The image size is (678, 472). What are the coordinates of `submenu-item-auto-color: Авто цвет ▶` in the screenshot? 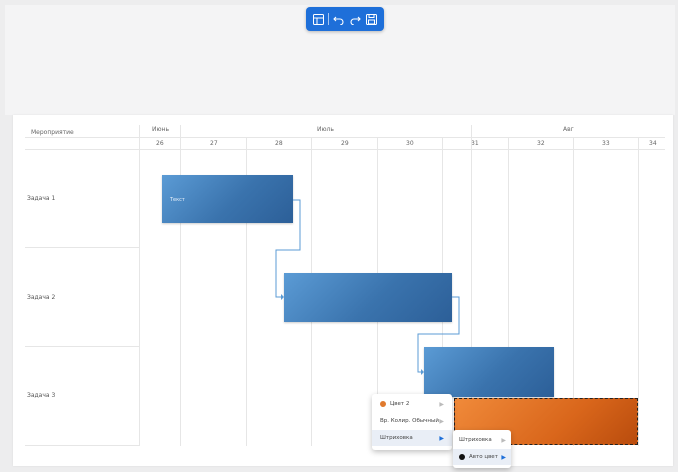 It's located at (482, 457).